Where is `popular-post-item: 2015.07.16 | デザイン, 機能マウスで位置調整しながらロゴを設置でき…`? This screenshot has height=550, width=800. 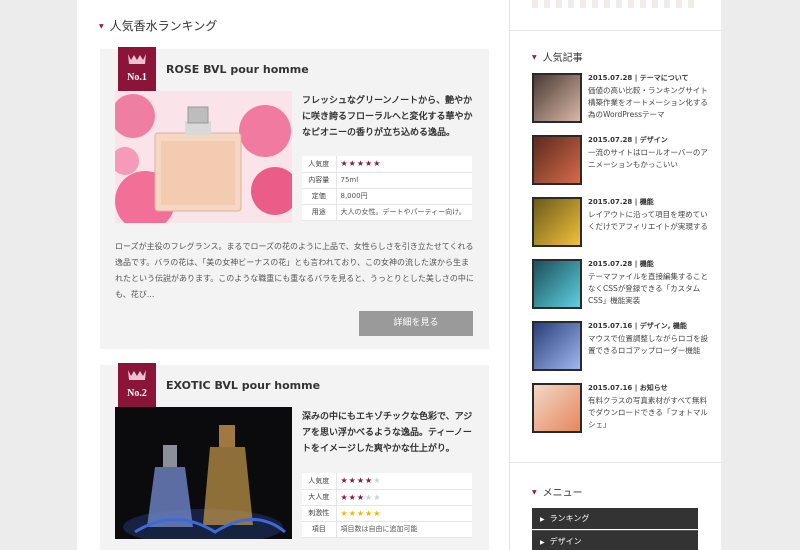 popular-post-item: 2015.07.16 | デザイン, 機能マウスで位置調整しながらロゴを設置でき… is located at coordinates (622, 346).